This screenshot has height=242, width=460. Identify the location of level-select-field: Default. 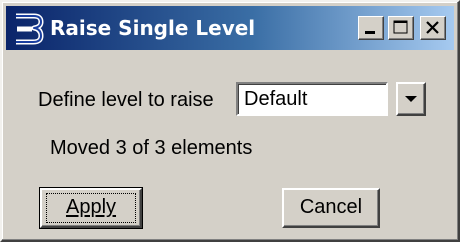
(312, 99).